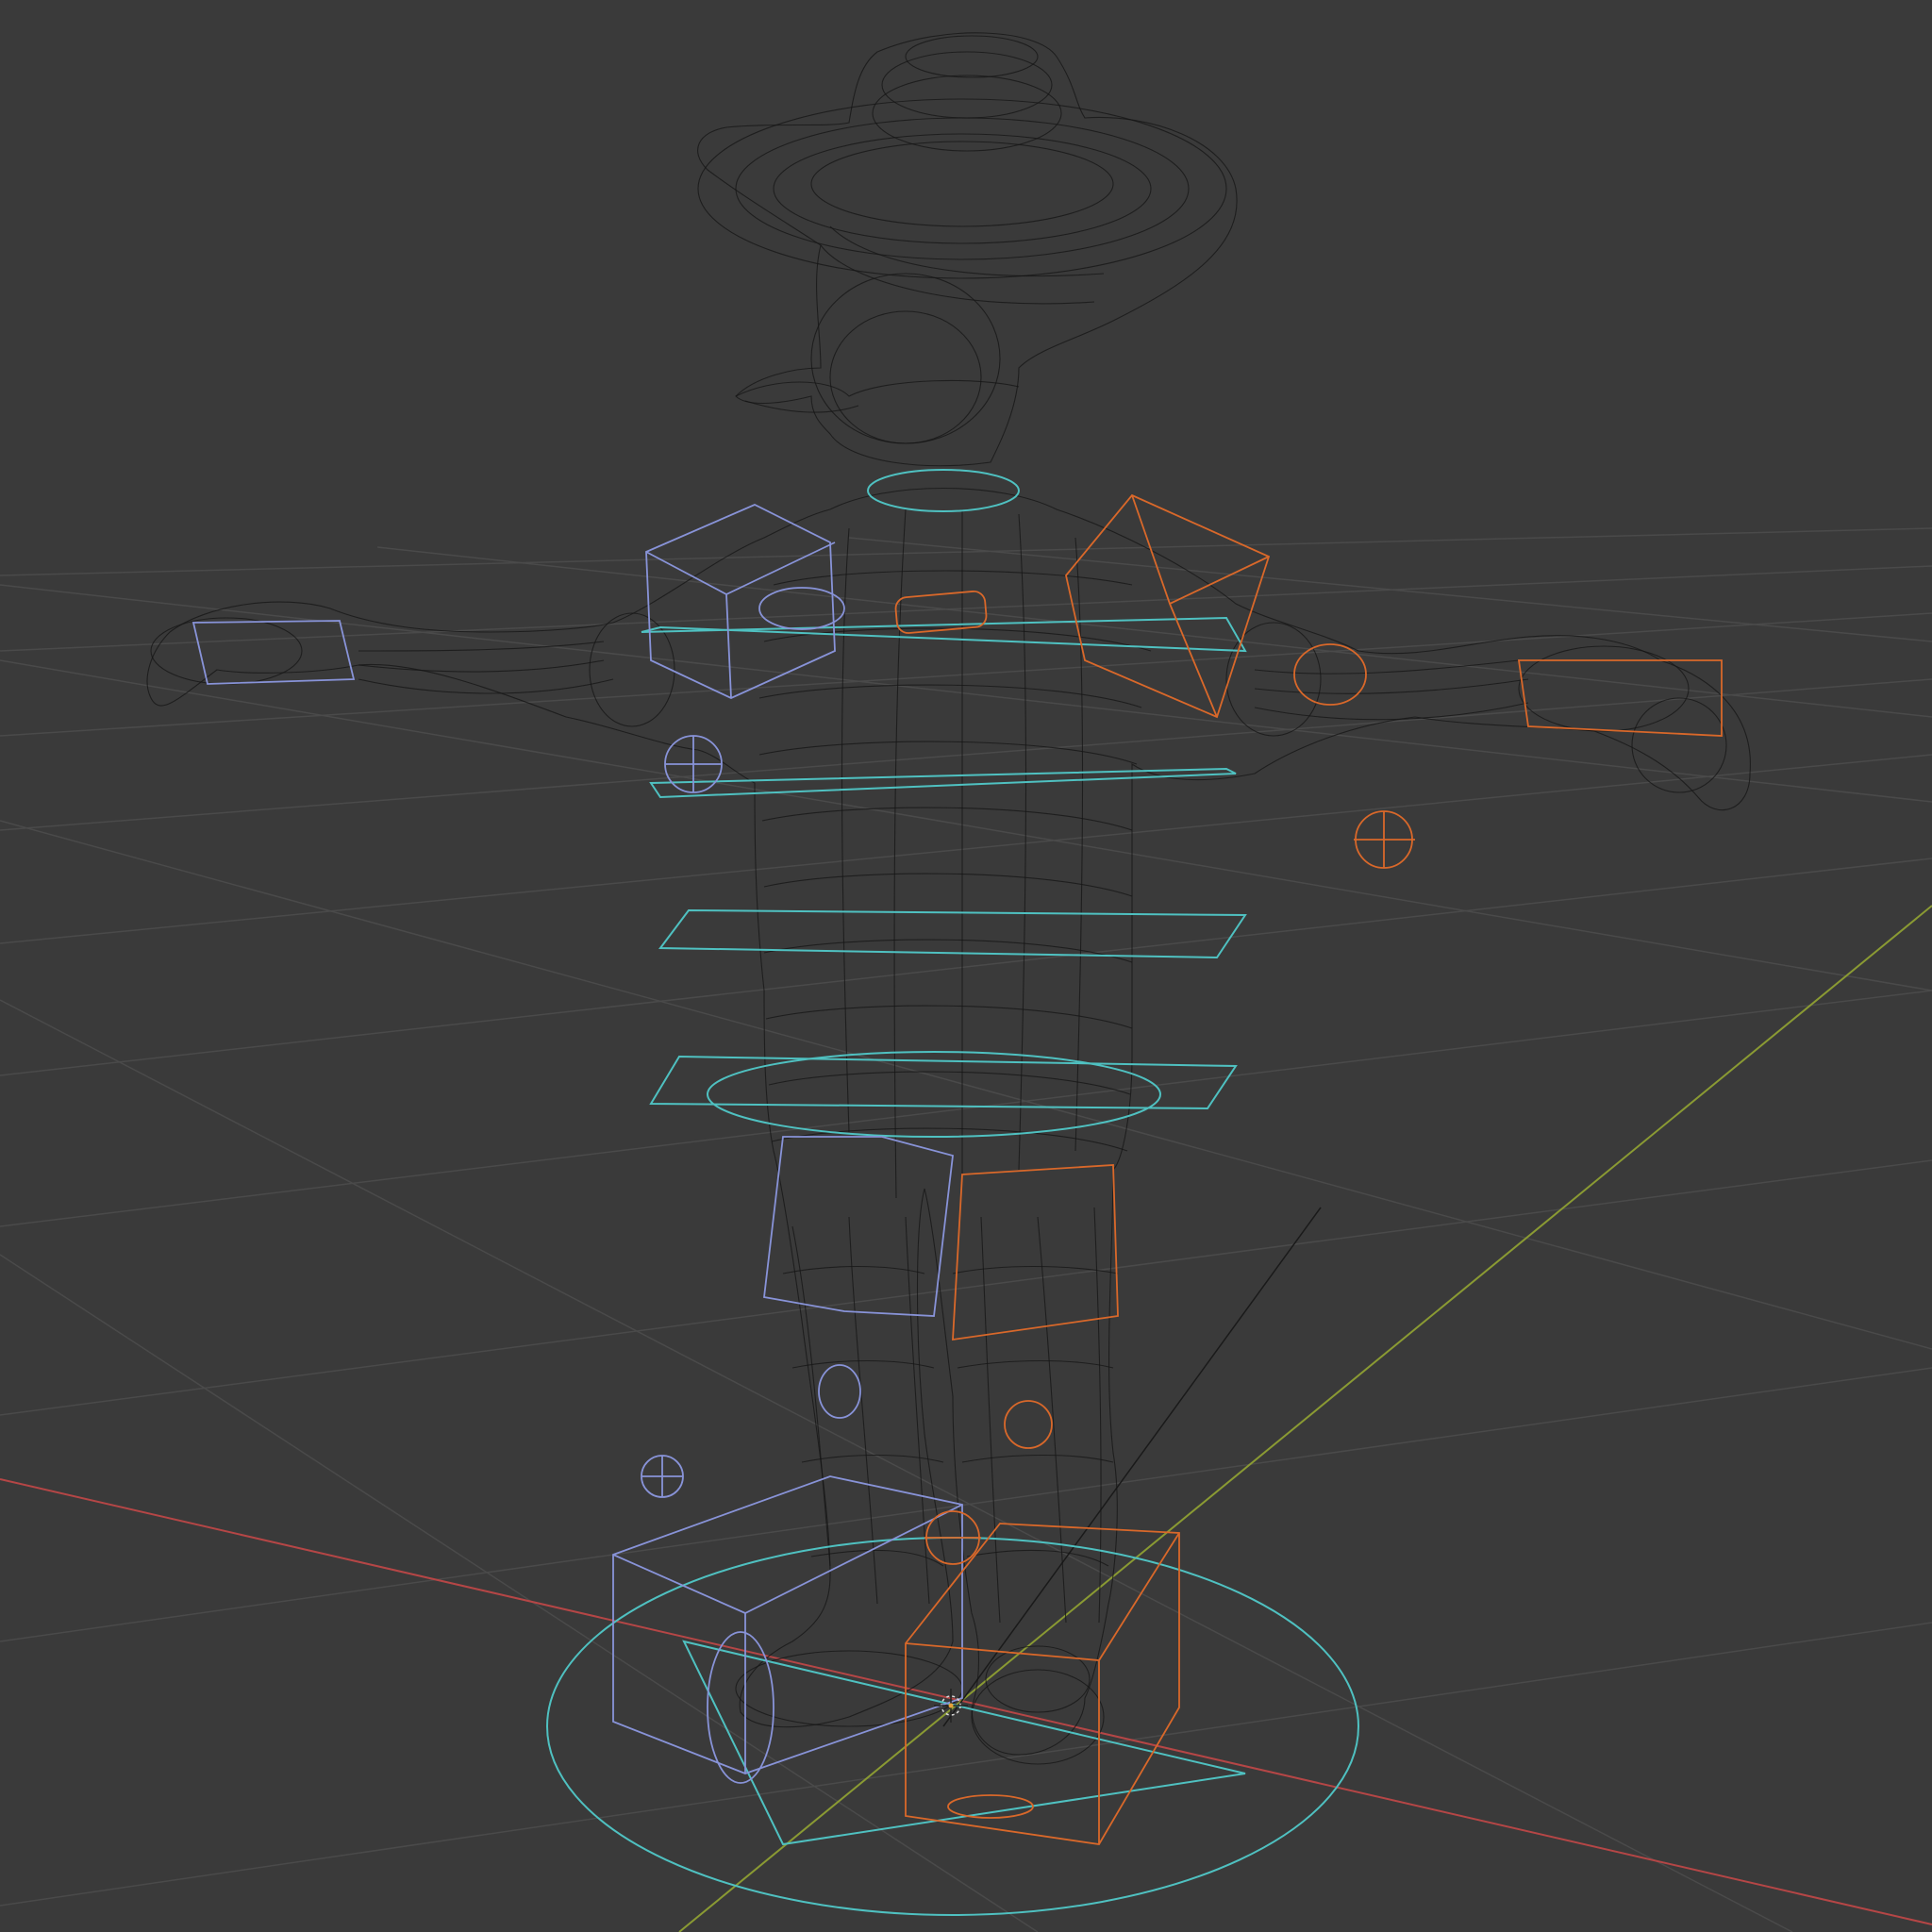  I want to click on hips-ring, so click(934, 1094).